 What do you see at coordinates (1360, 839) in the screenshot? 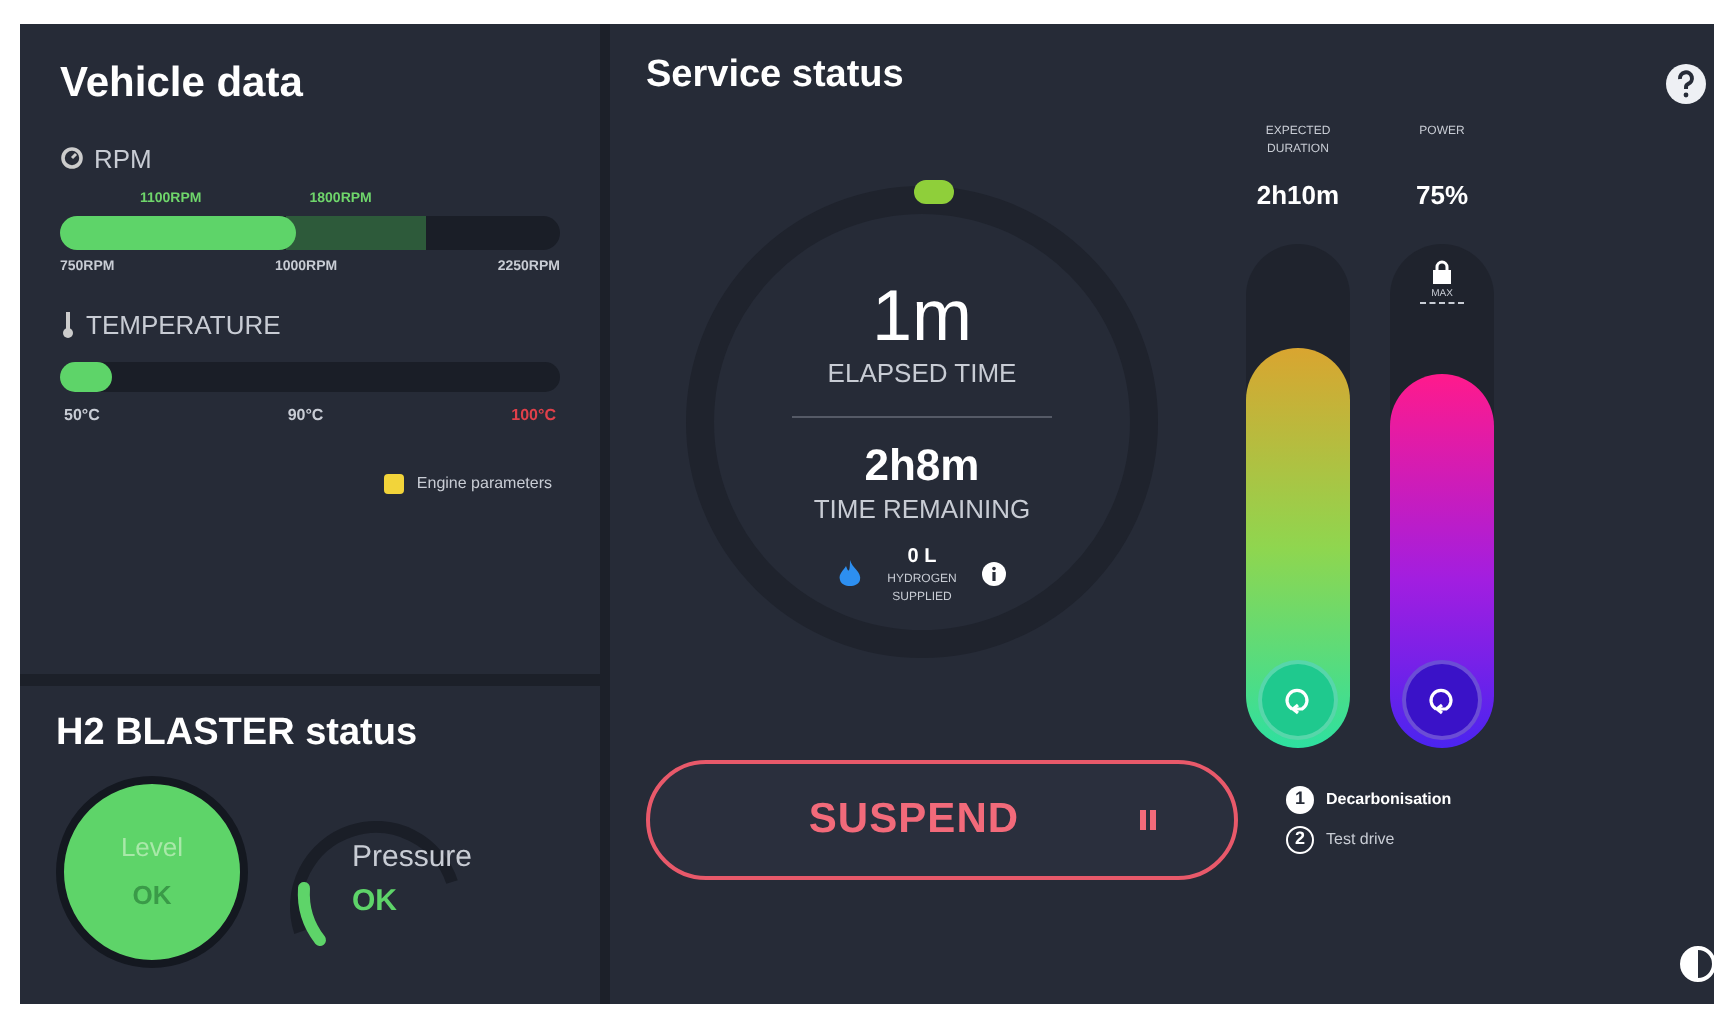
I see `step-label: Test drive` at bounding box center [1360, 839].